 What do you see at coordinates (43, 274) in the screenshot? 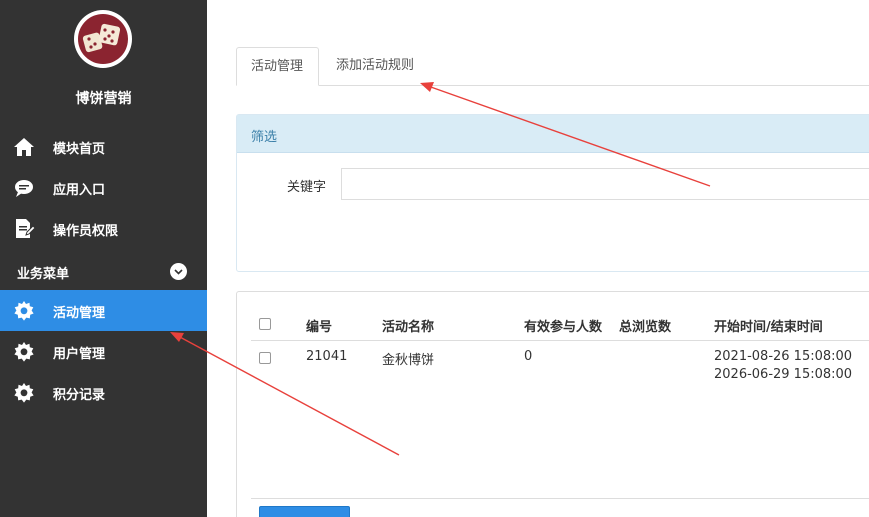
I see `sidebar-group-label: 业务菜单` at bounding box center [43, 274].